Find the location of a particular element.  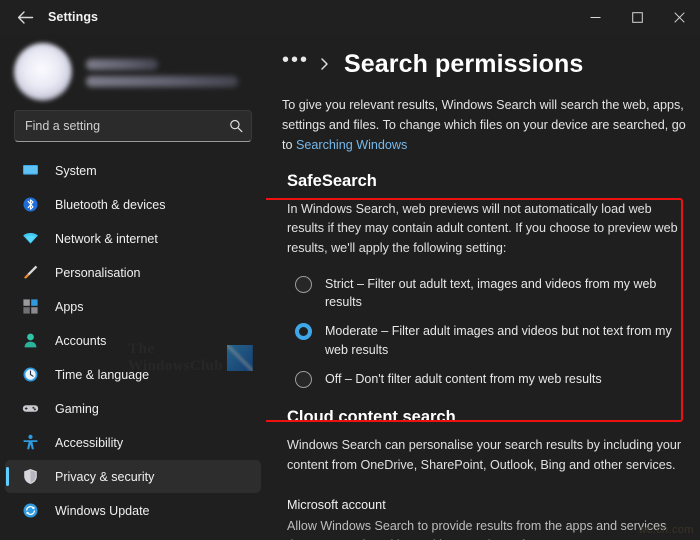

window-controls is located at coordinates (637, 17).